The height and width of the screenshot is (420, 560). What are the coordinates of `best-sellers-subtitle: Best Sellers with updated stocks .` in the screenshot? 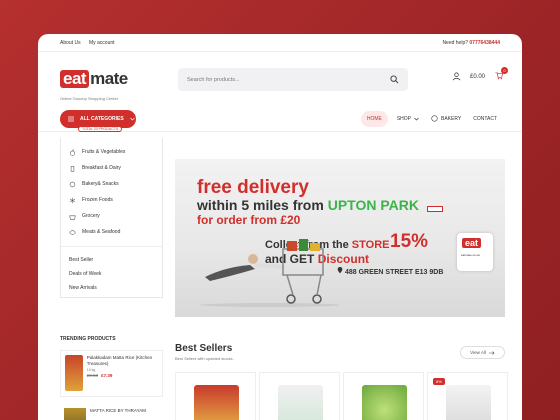 It's located at (205, 358).